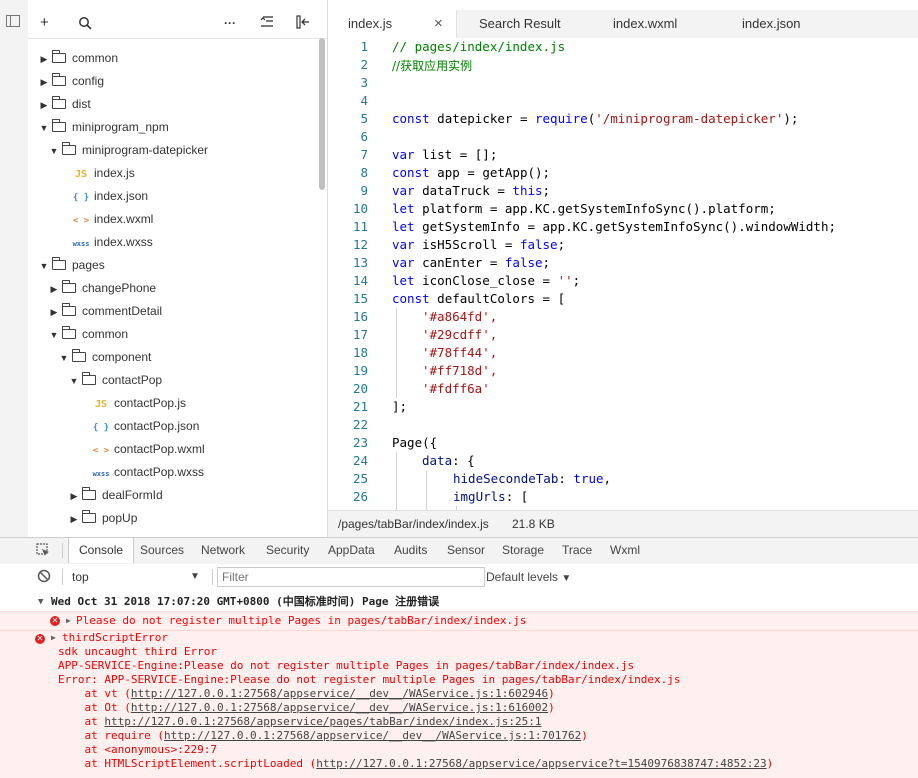 The height and width of the screenshot is (778, 918). What do you see at coordinates (62, 577) in the screenshot?
I see `divider` at bounding box center [62, 577].